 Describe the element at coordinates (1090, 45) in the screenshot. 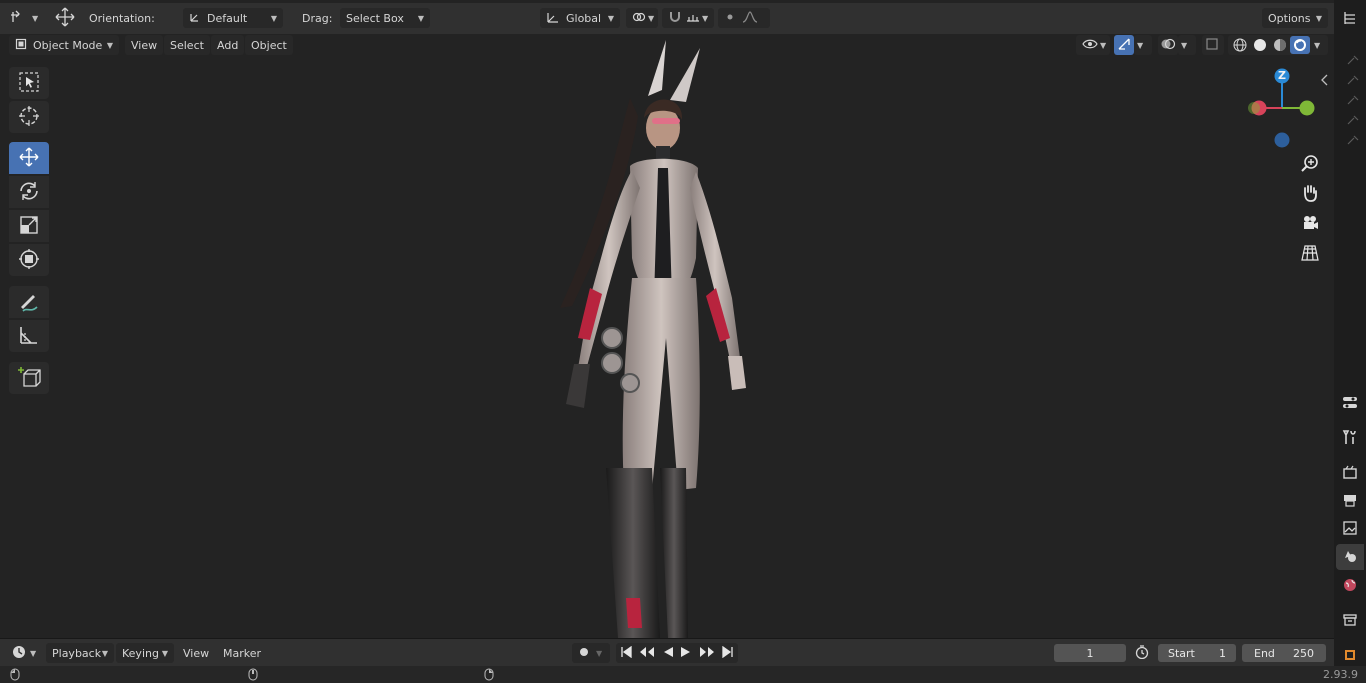

I see `eye-icon` at that location.